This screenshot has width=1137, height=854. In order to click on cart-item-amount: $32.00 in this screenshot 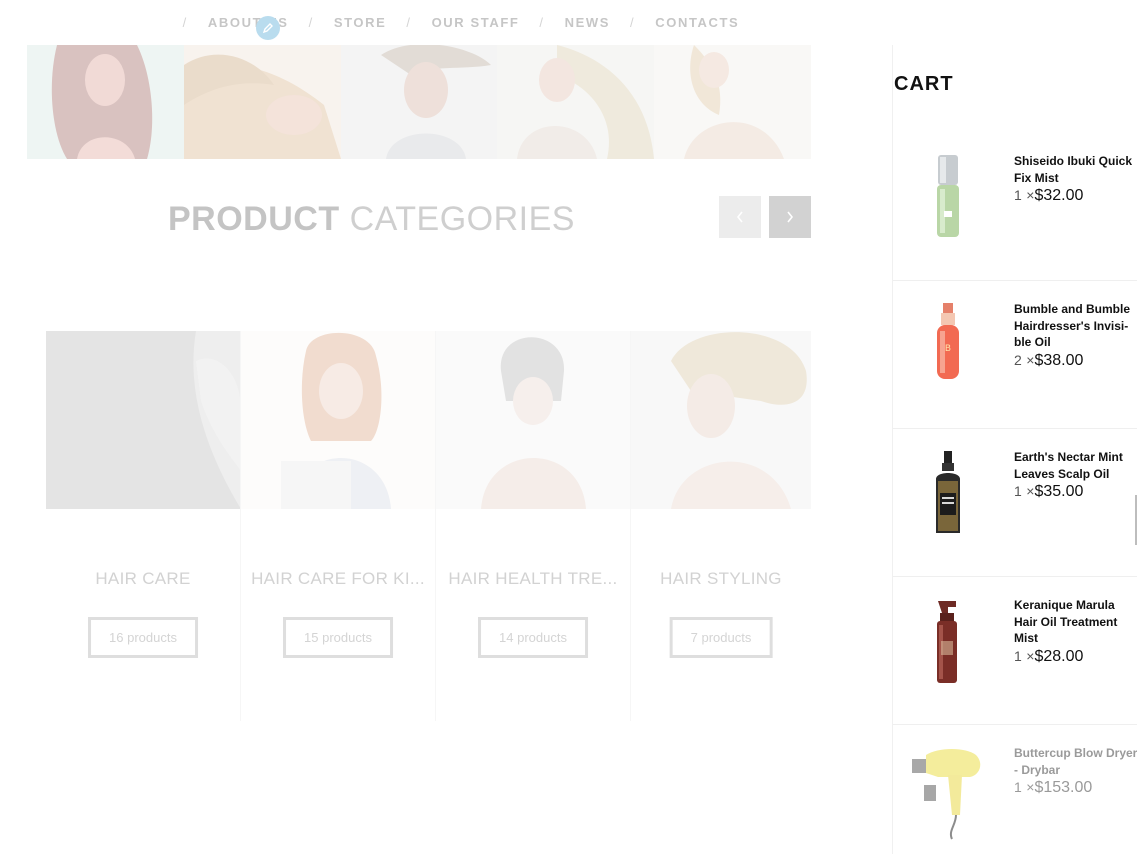, I will do `click(1059, 195)`.